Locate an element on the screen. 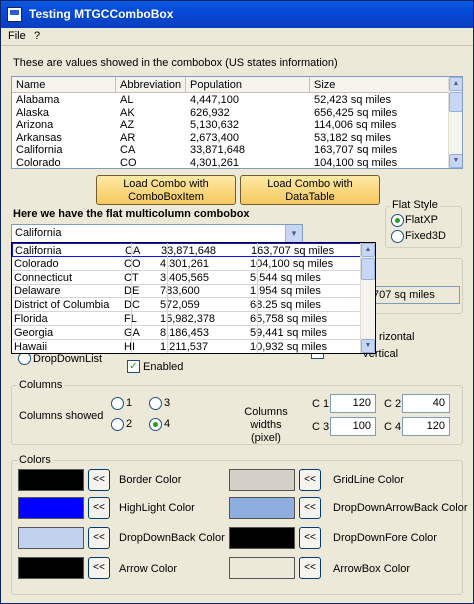  list-item-cell: District of Columbia is located at coordinates (62, 305).